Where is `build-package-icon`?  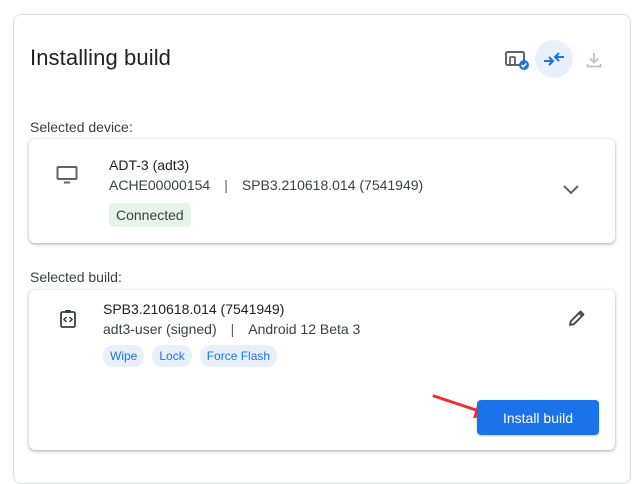
build-package-icon is located at coordinates (68, 319).